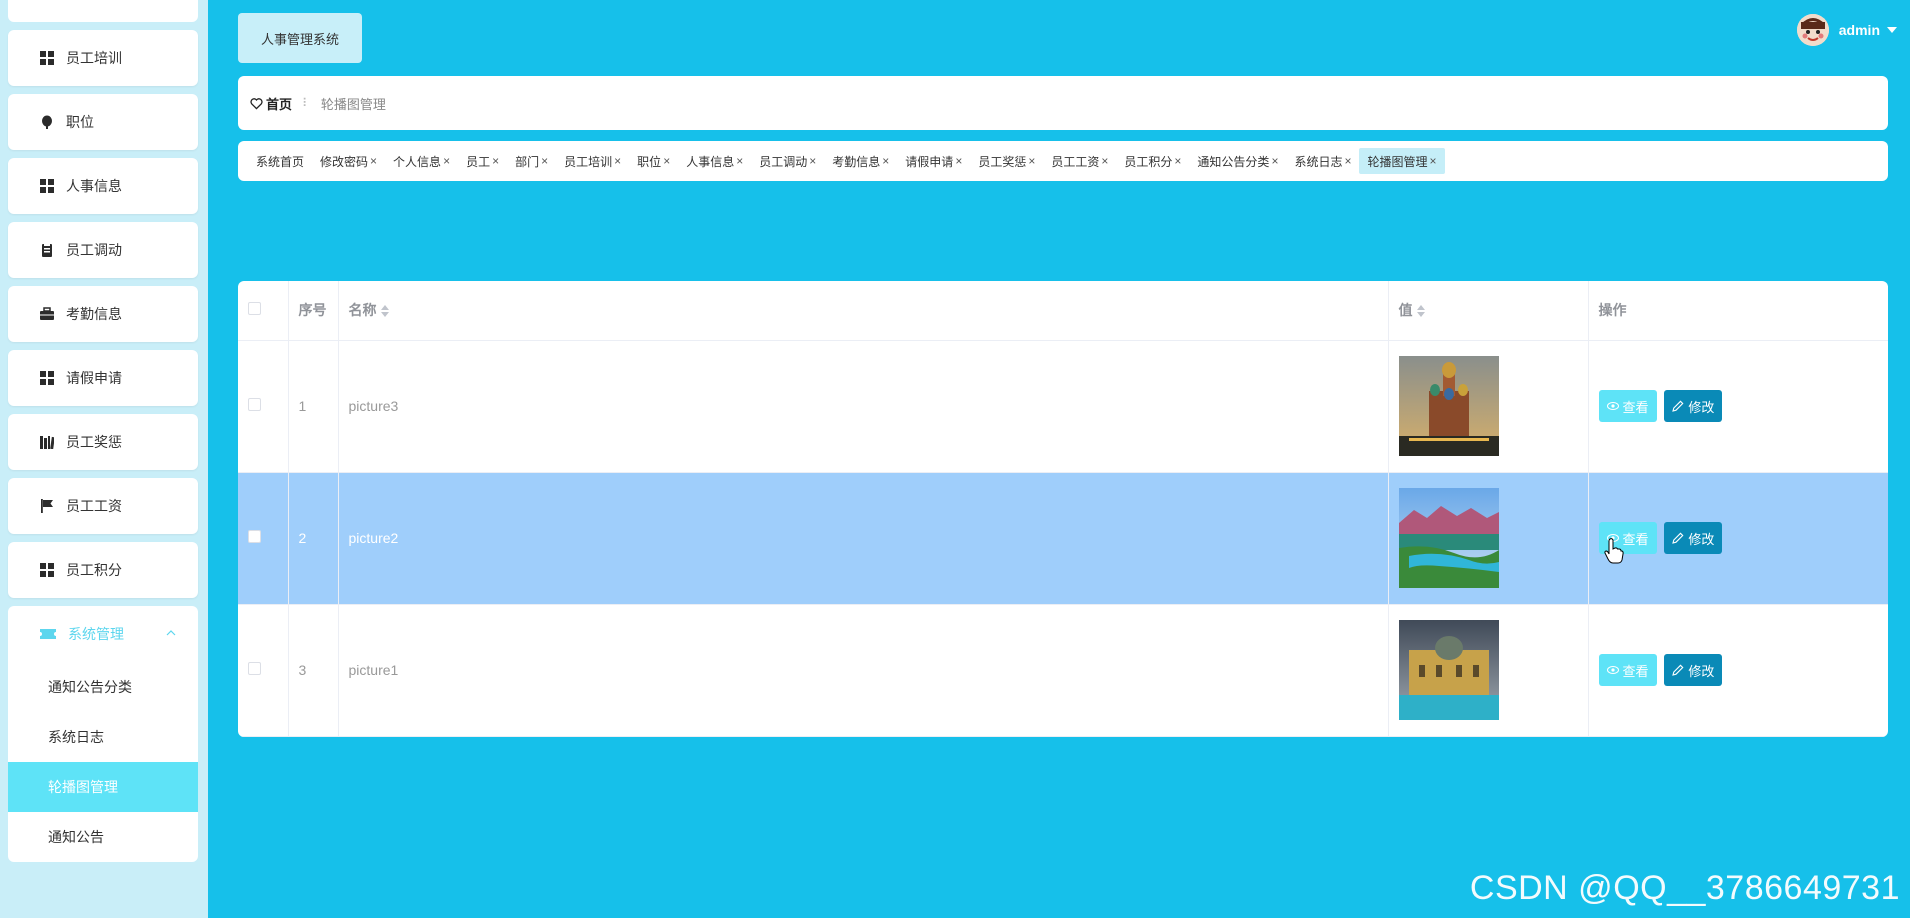 This screenshot has width=1910, height=918. Describe the element at coordinates (80, 122) in the screenshot. I see `sidebar-item-label: 职位` at that location.